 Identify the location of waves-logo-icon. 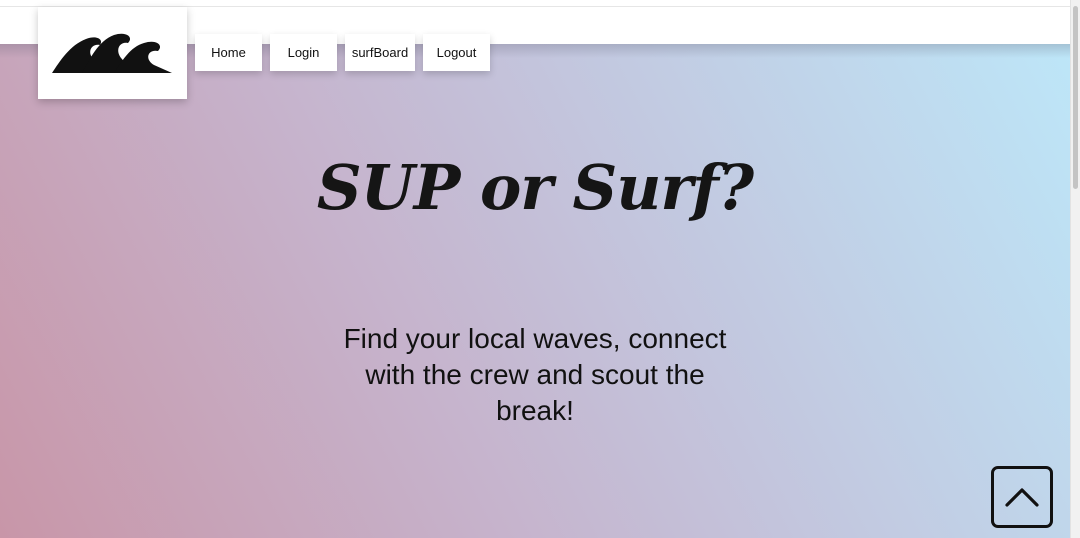
(111, 53).